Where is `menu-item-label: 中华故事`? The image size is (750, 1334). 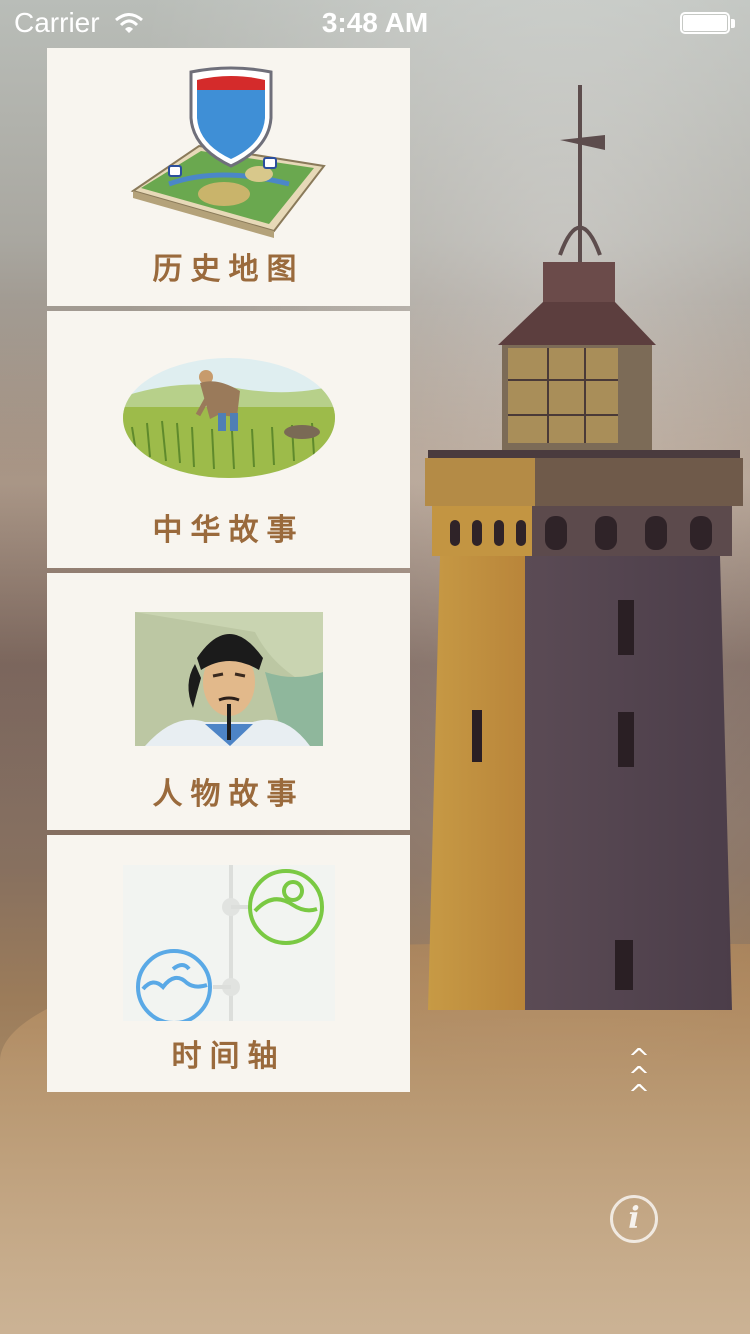
menu-item-label: 中华故事 is located at coordinates (228, 530).